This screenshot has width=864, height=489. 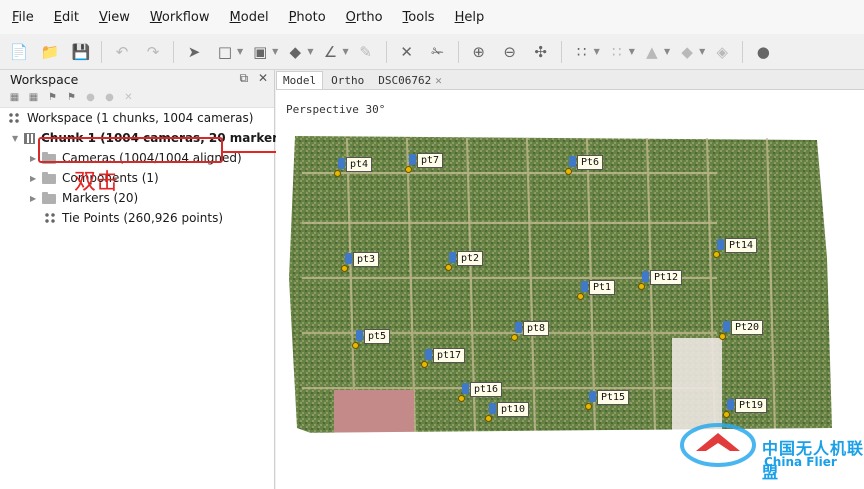 I want to click on remove-icon: ✕, so click(x=128, y=98).